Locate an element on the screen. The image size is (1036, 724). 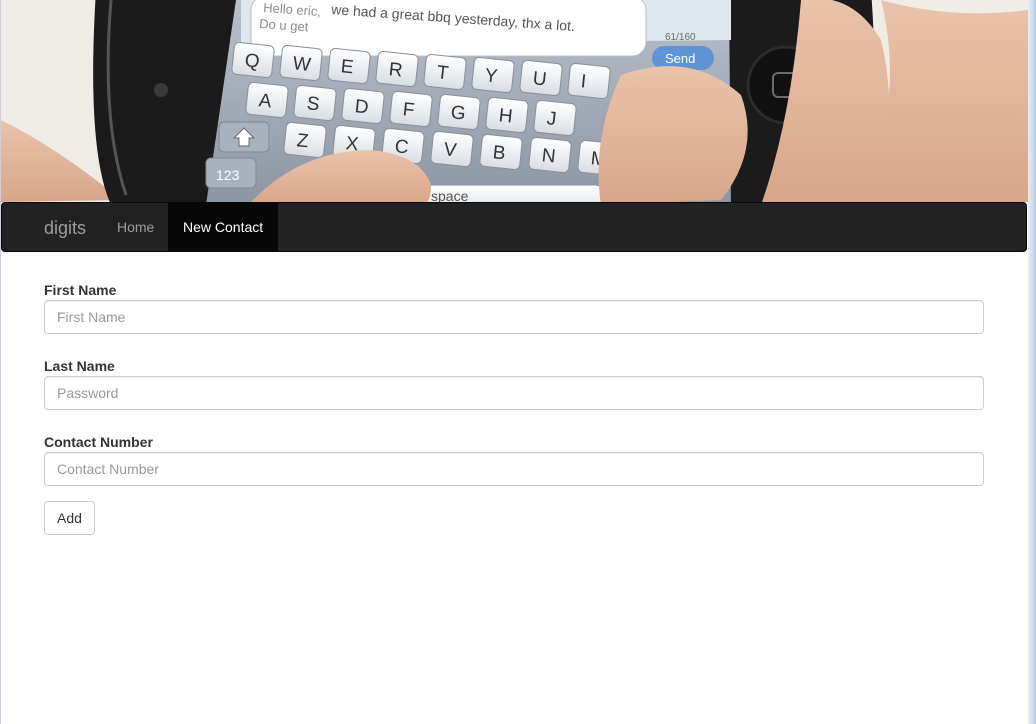
window-right-edge is located at coordinates (1032, 362).